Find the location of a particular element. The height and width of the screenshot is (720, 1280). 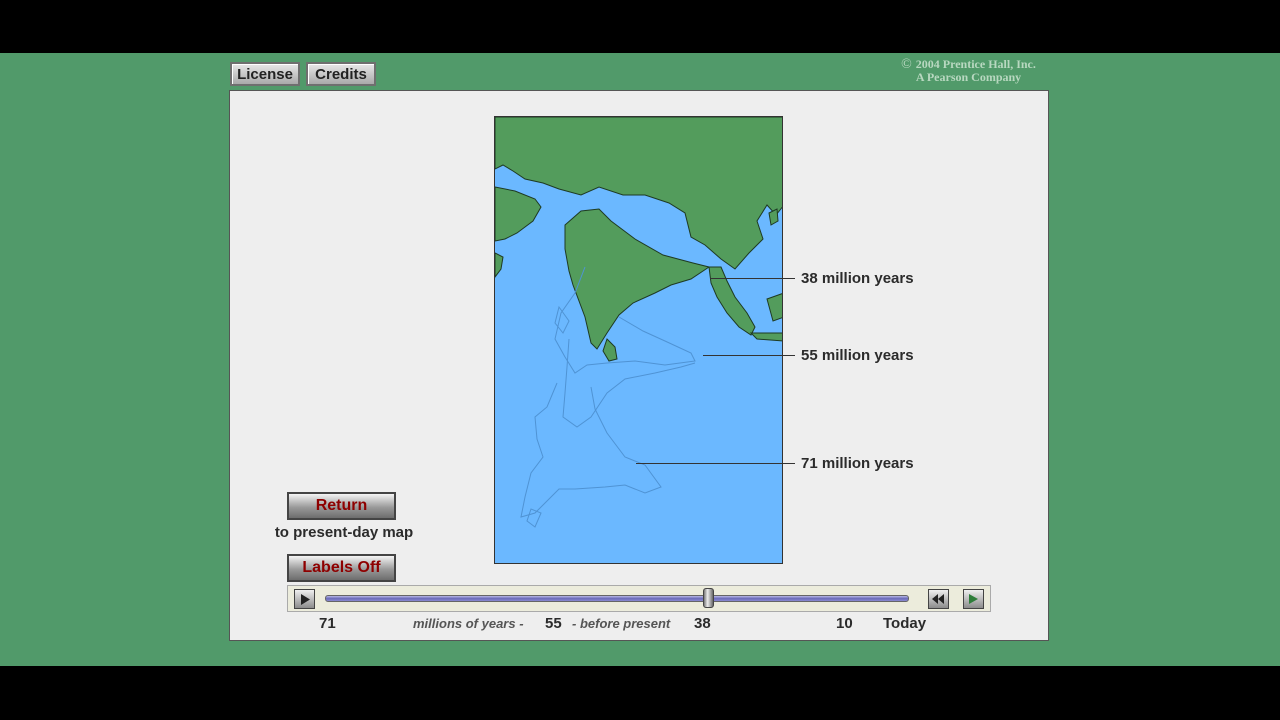

labels-toggle-button: Labels Off is located at coordinates (341, 568).